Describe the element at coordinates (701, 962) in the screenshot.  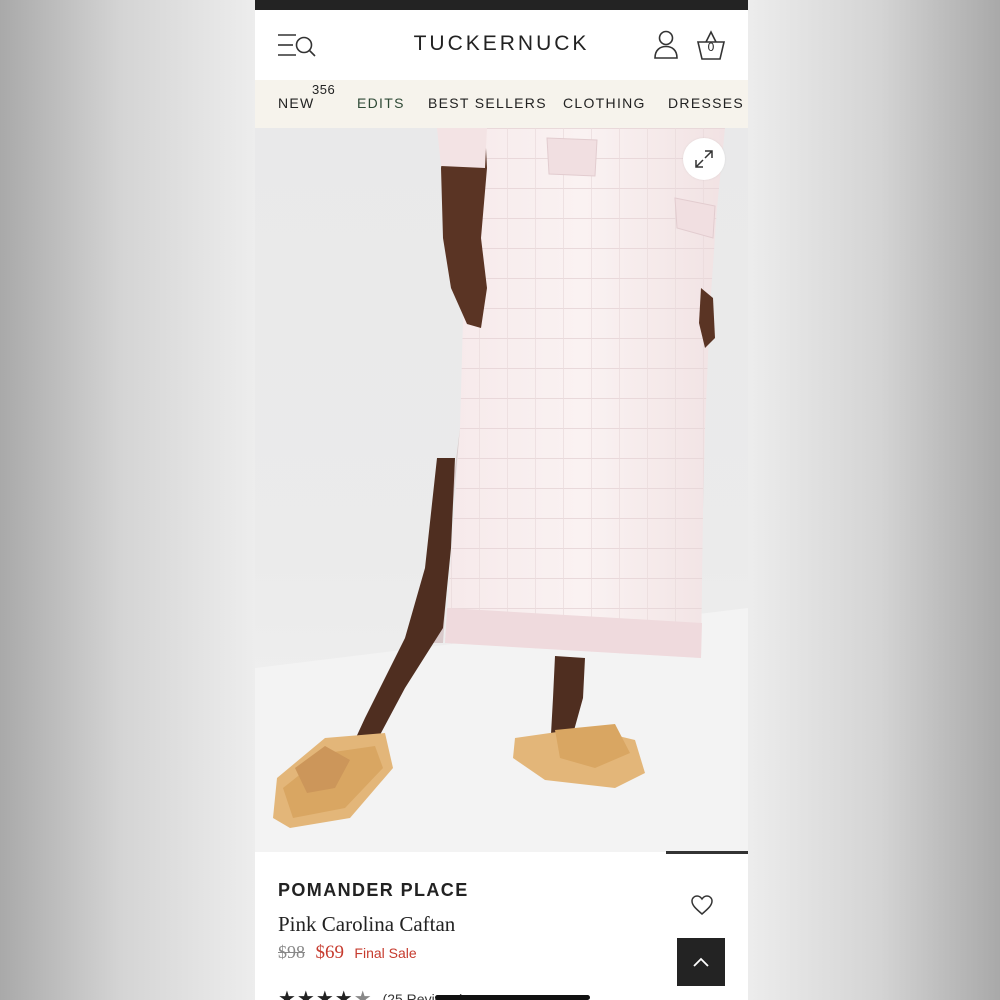
I see `chevron-up-icon` at that location.